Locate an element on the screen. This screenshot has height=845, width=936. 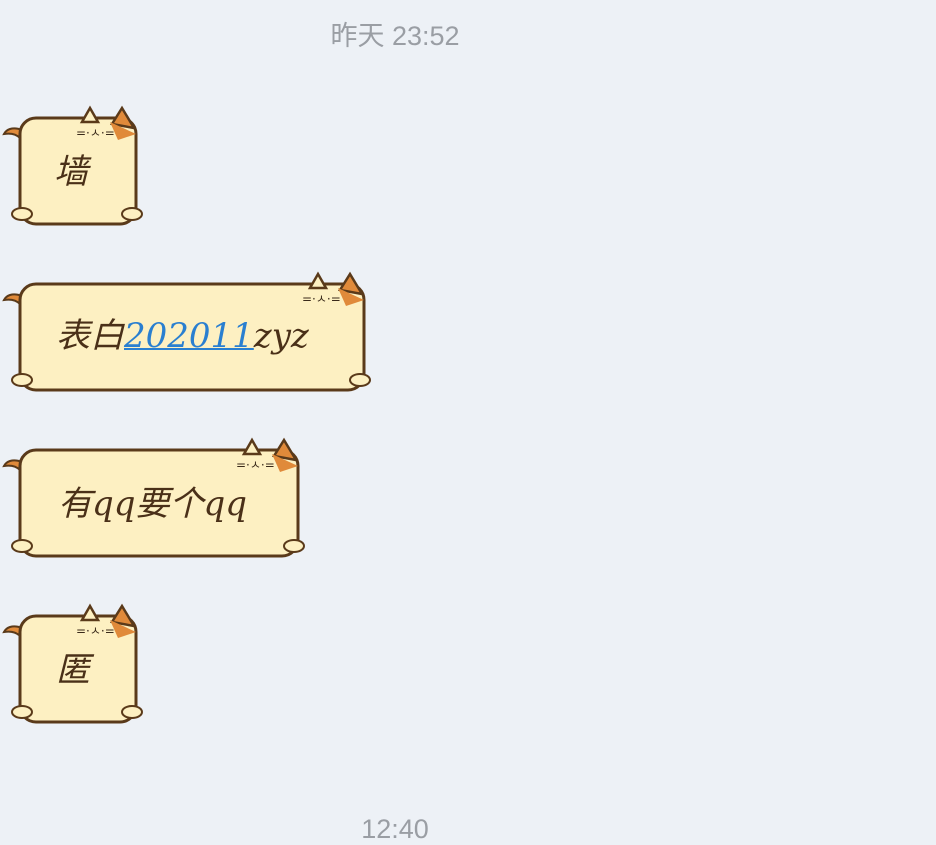
chat-message-bubble: =·ㅅ·= 匿 is located at coordinates (75, 663).